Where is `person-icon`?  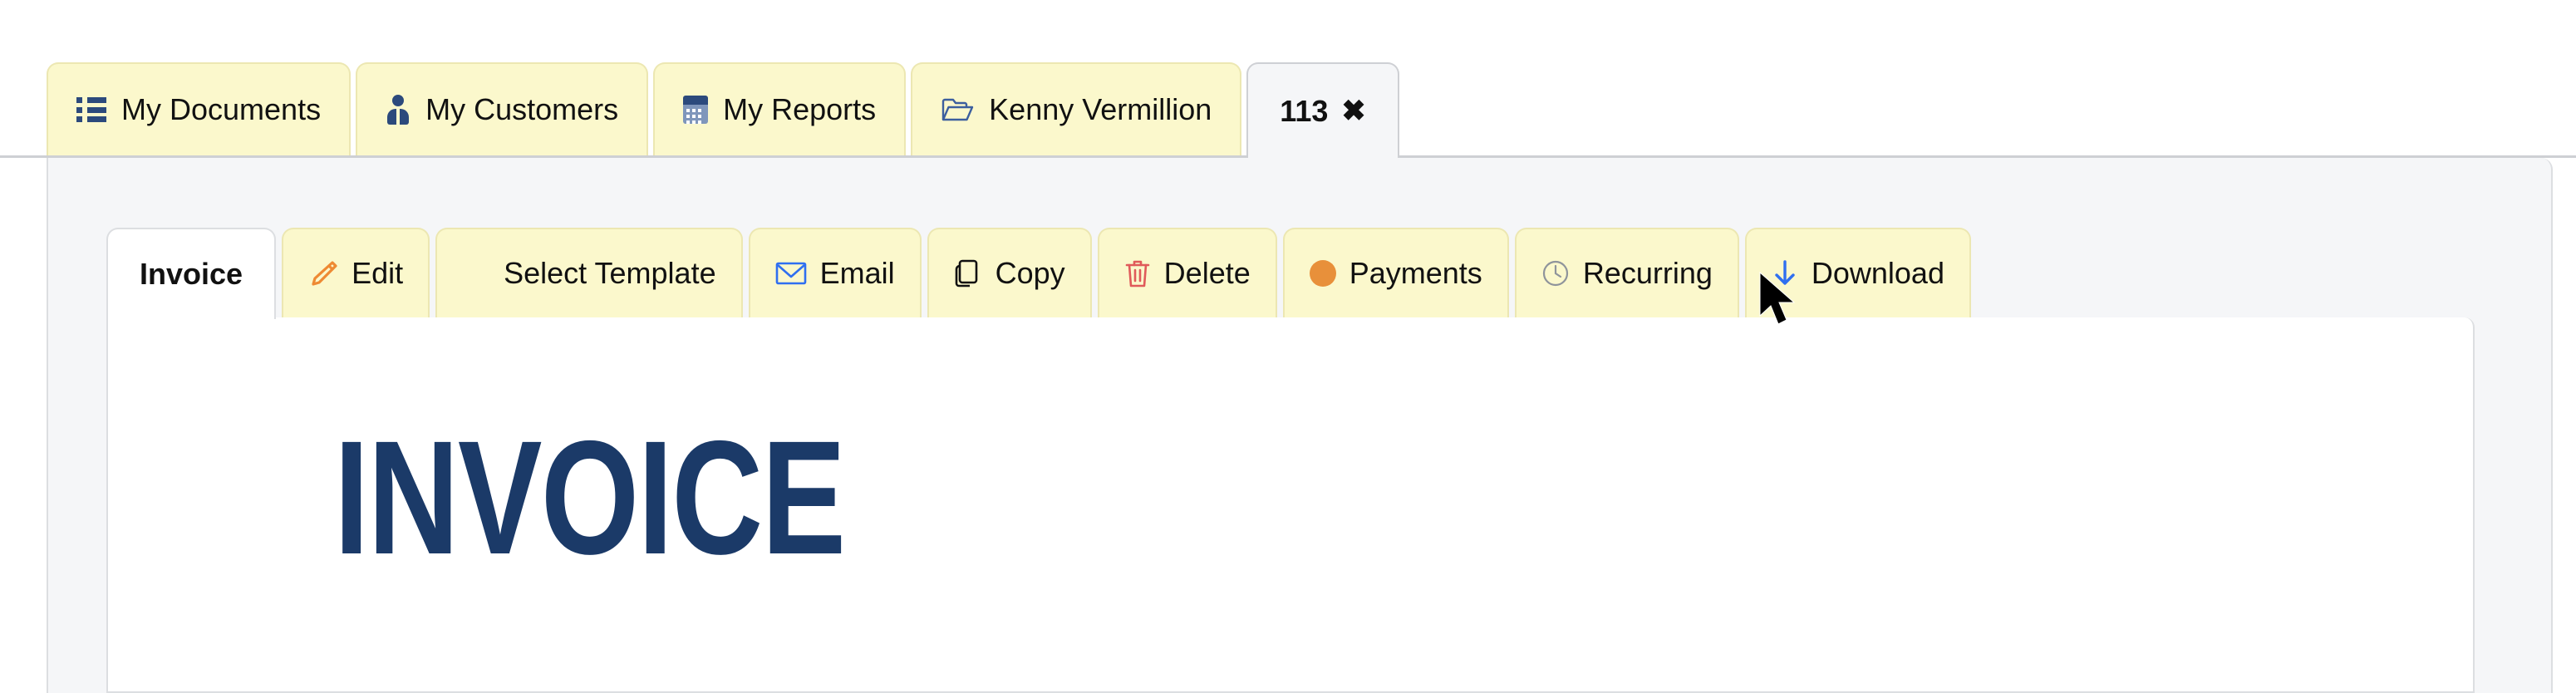
person-icon is located at coordinates (398, 110).